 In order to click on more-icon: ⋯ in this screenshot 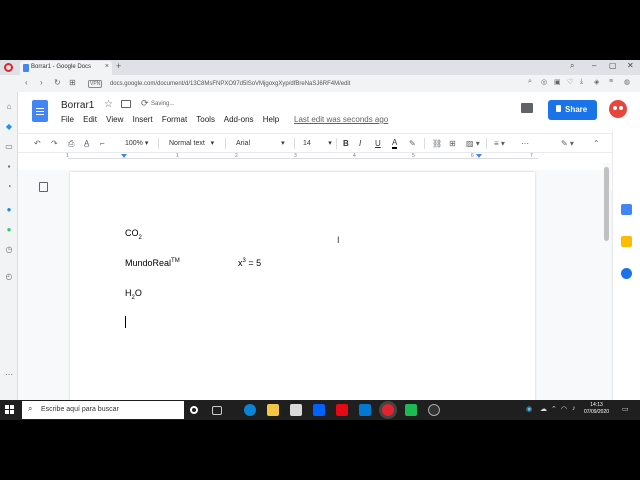, I will do `click(9, 375)`.